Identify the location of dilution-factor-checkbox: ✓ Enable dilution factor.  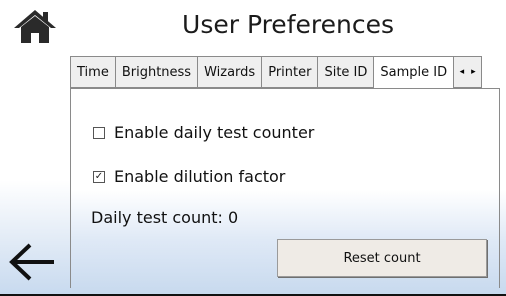
(189, 176).